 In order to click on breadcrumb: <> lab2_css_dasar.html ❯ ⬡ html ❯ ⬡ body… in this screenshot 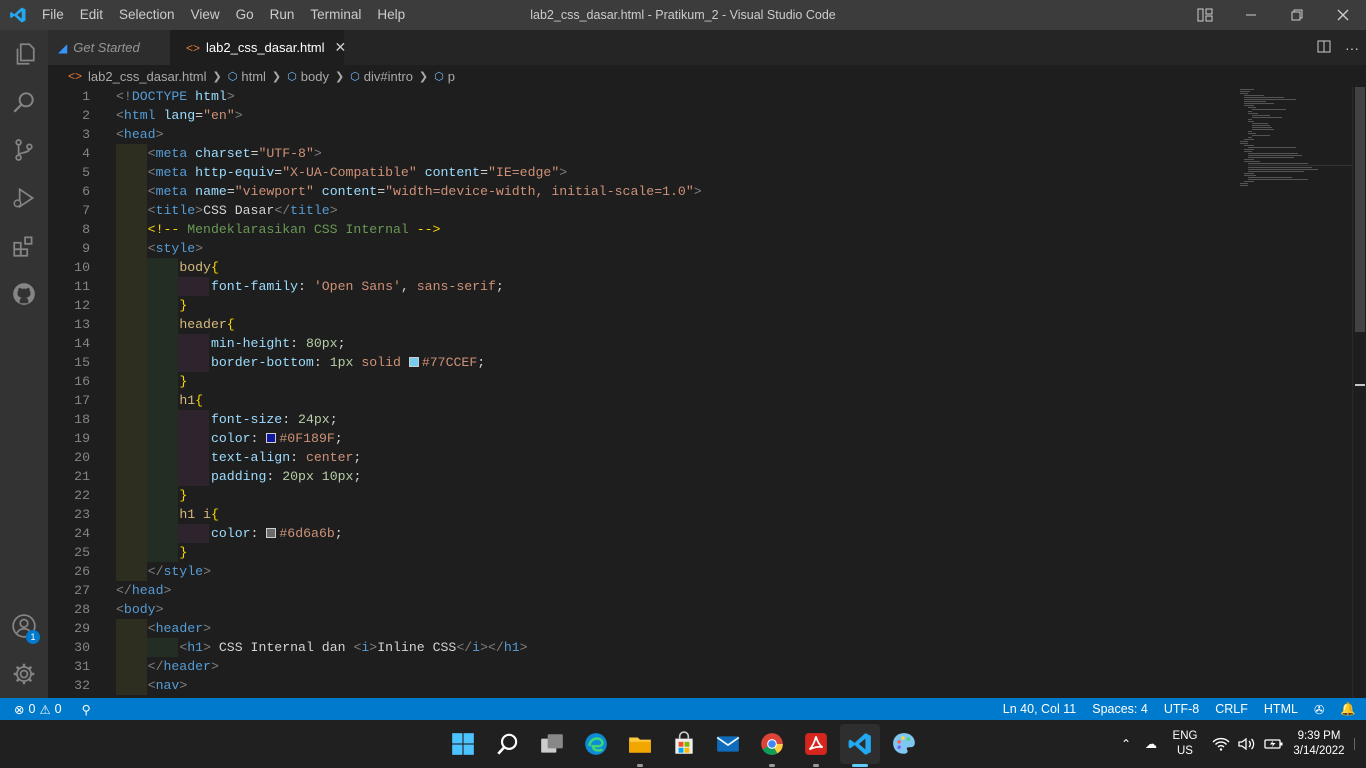, I will do `click(707, 76)`.